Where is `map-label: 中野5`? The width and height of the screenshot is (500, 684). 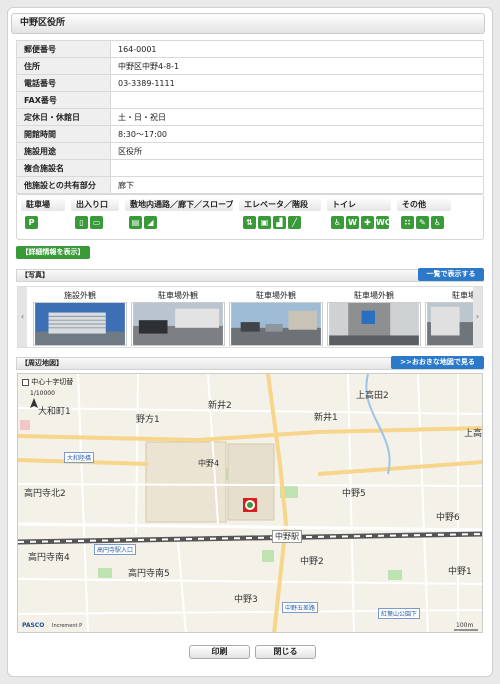 map-label: 中野5 is located at coordinates (354, 494).